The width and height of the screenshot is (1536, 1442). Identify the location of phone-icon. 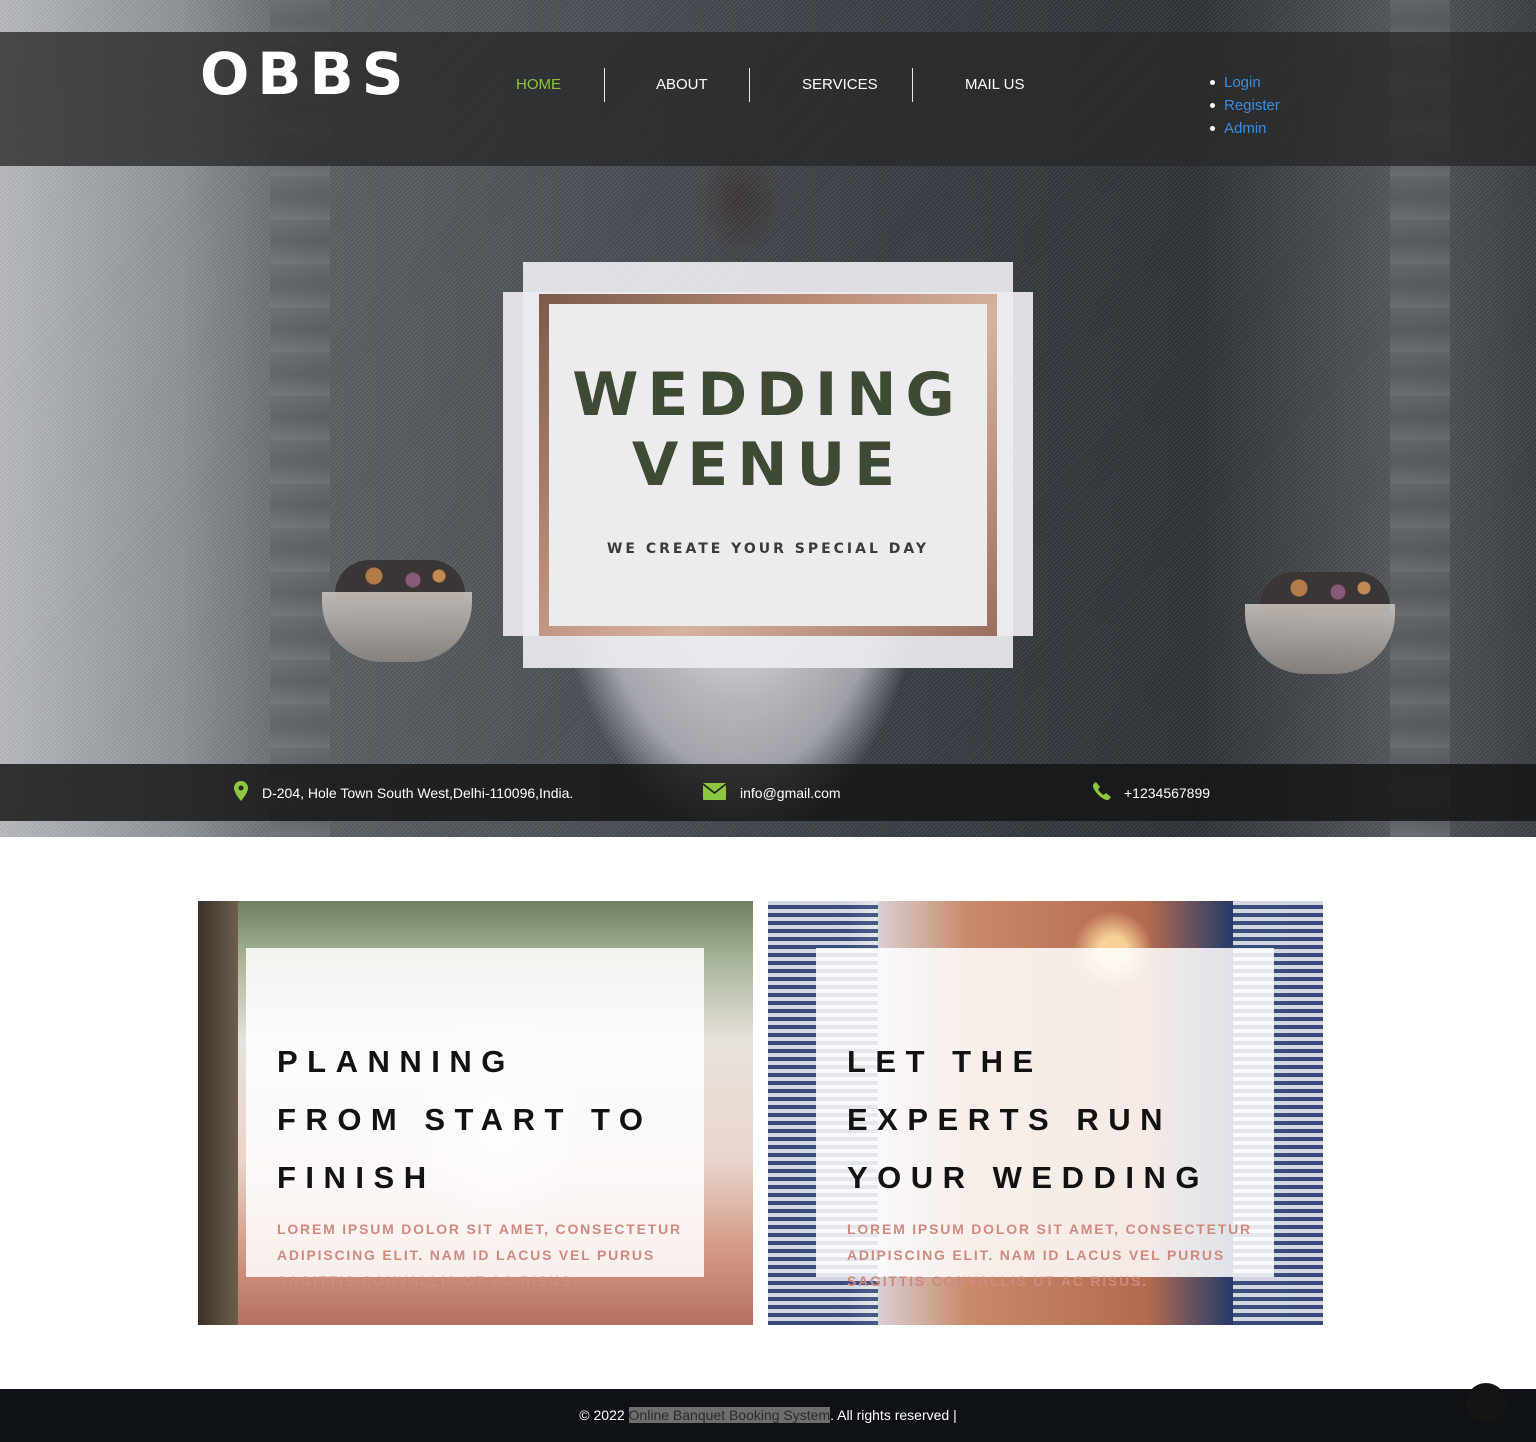
(1102, 791).